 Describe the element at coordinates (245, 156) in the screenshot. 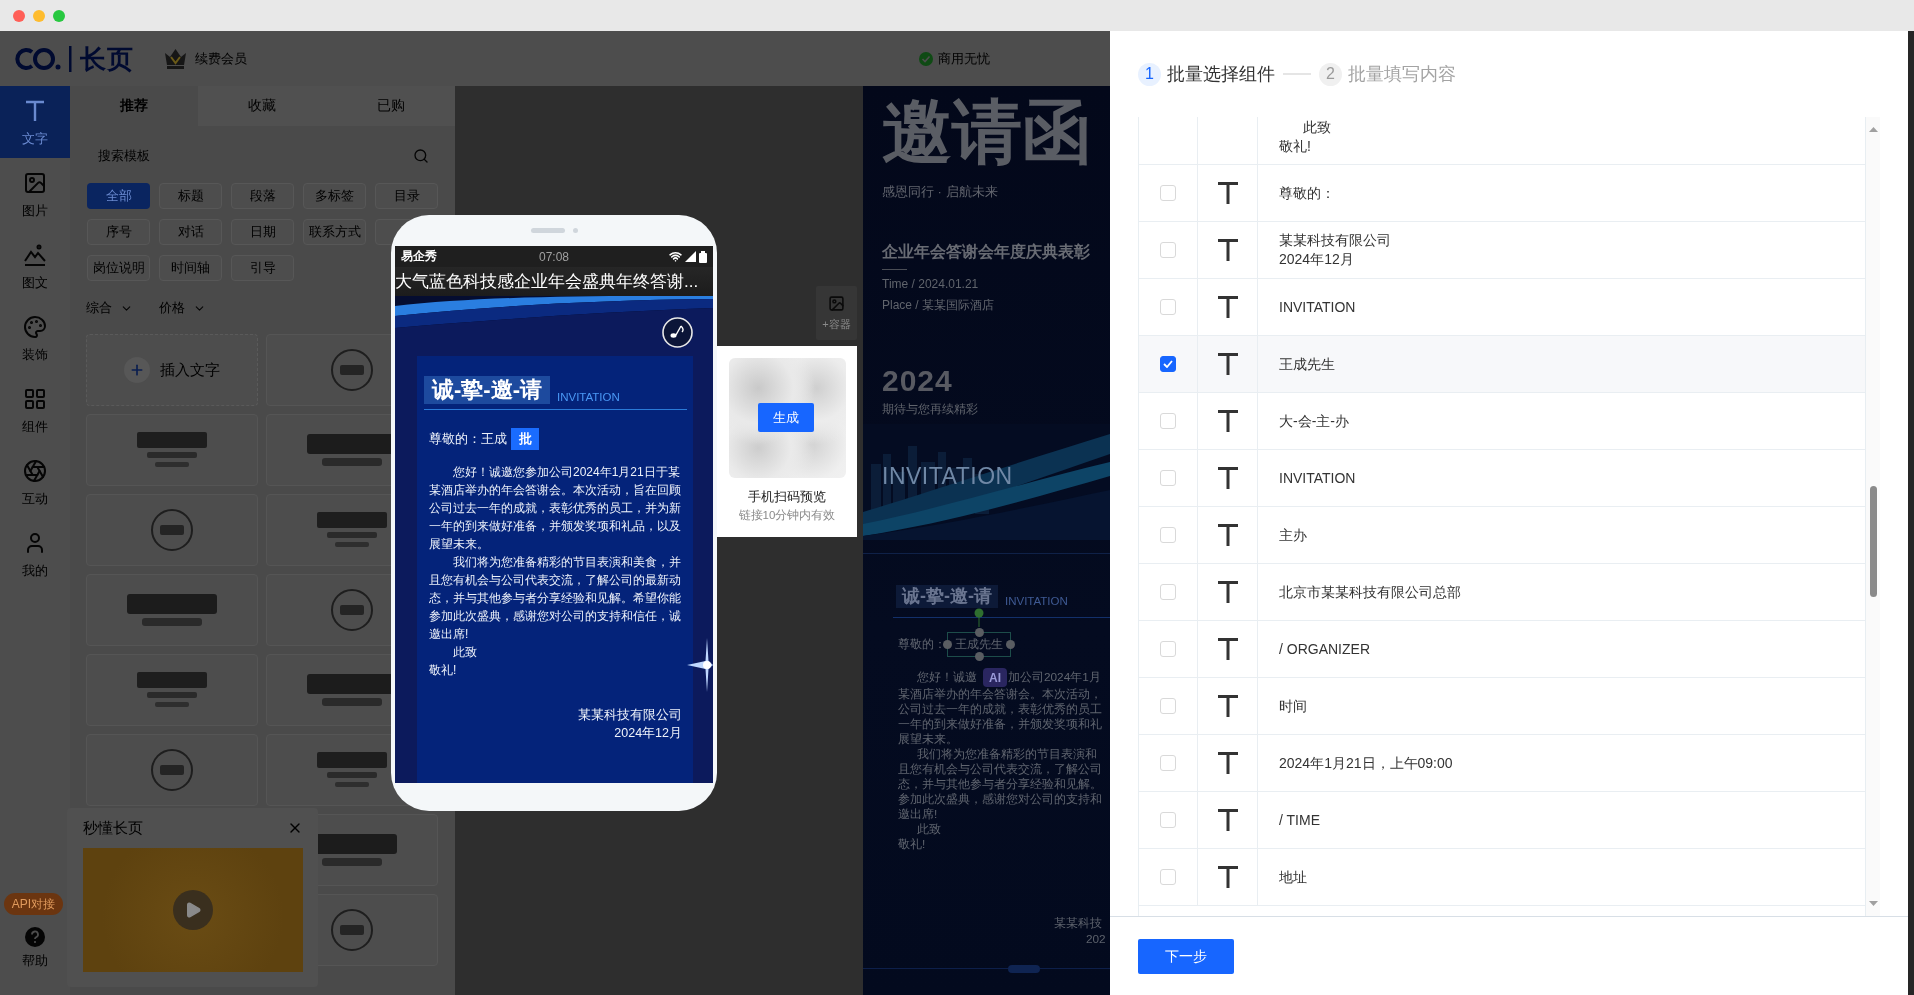

I see `search-field: 搜索模板` at that location.